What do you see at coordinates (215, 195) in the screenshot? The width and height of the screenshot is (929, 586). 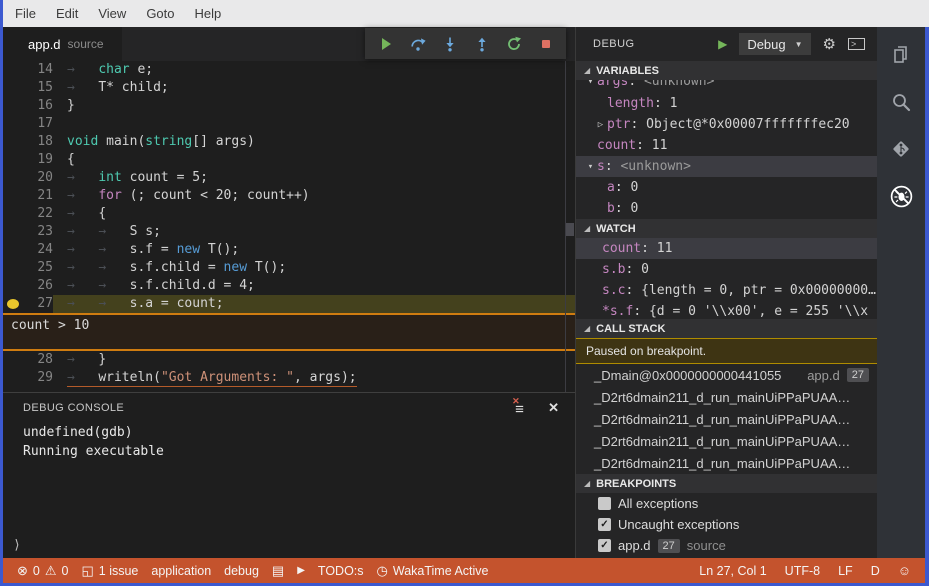 I see `code-token: (; count < 20; count++)` at bounding box center [215, 195].